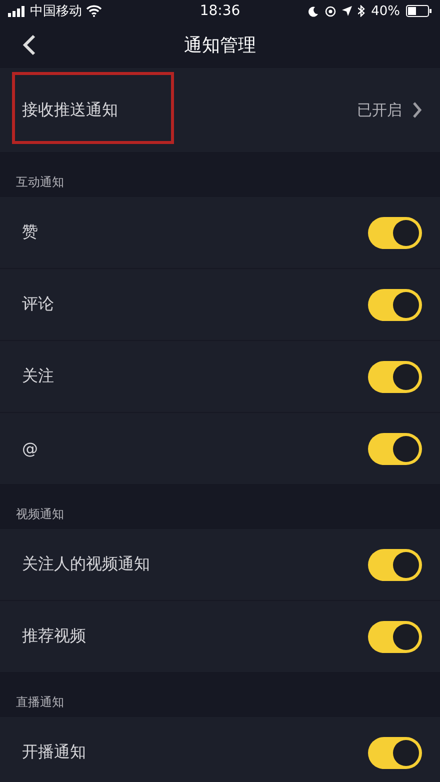 This screenshot has height=782, width=440. I want to click on setting-label: 开播通知, so click(54, 752).